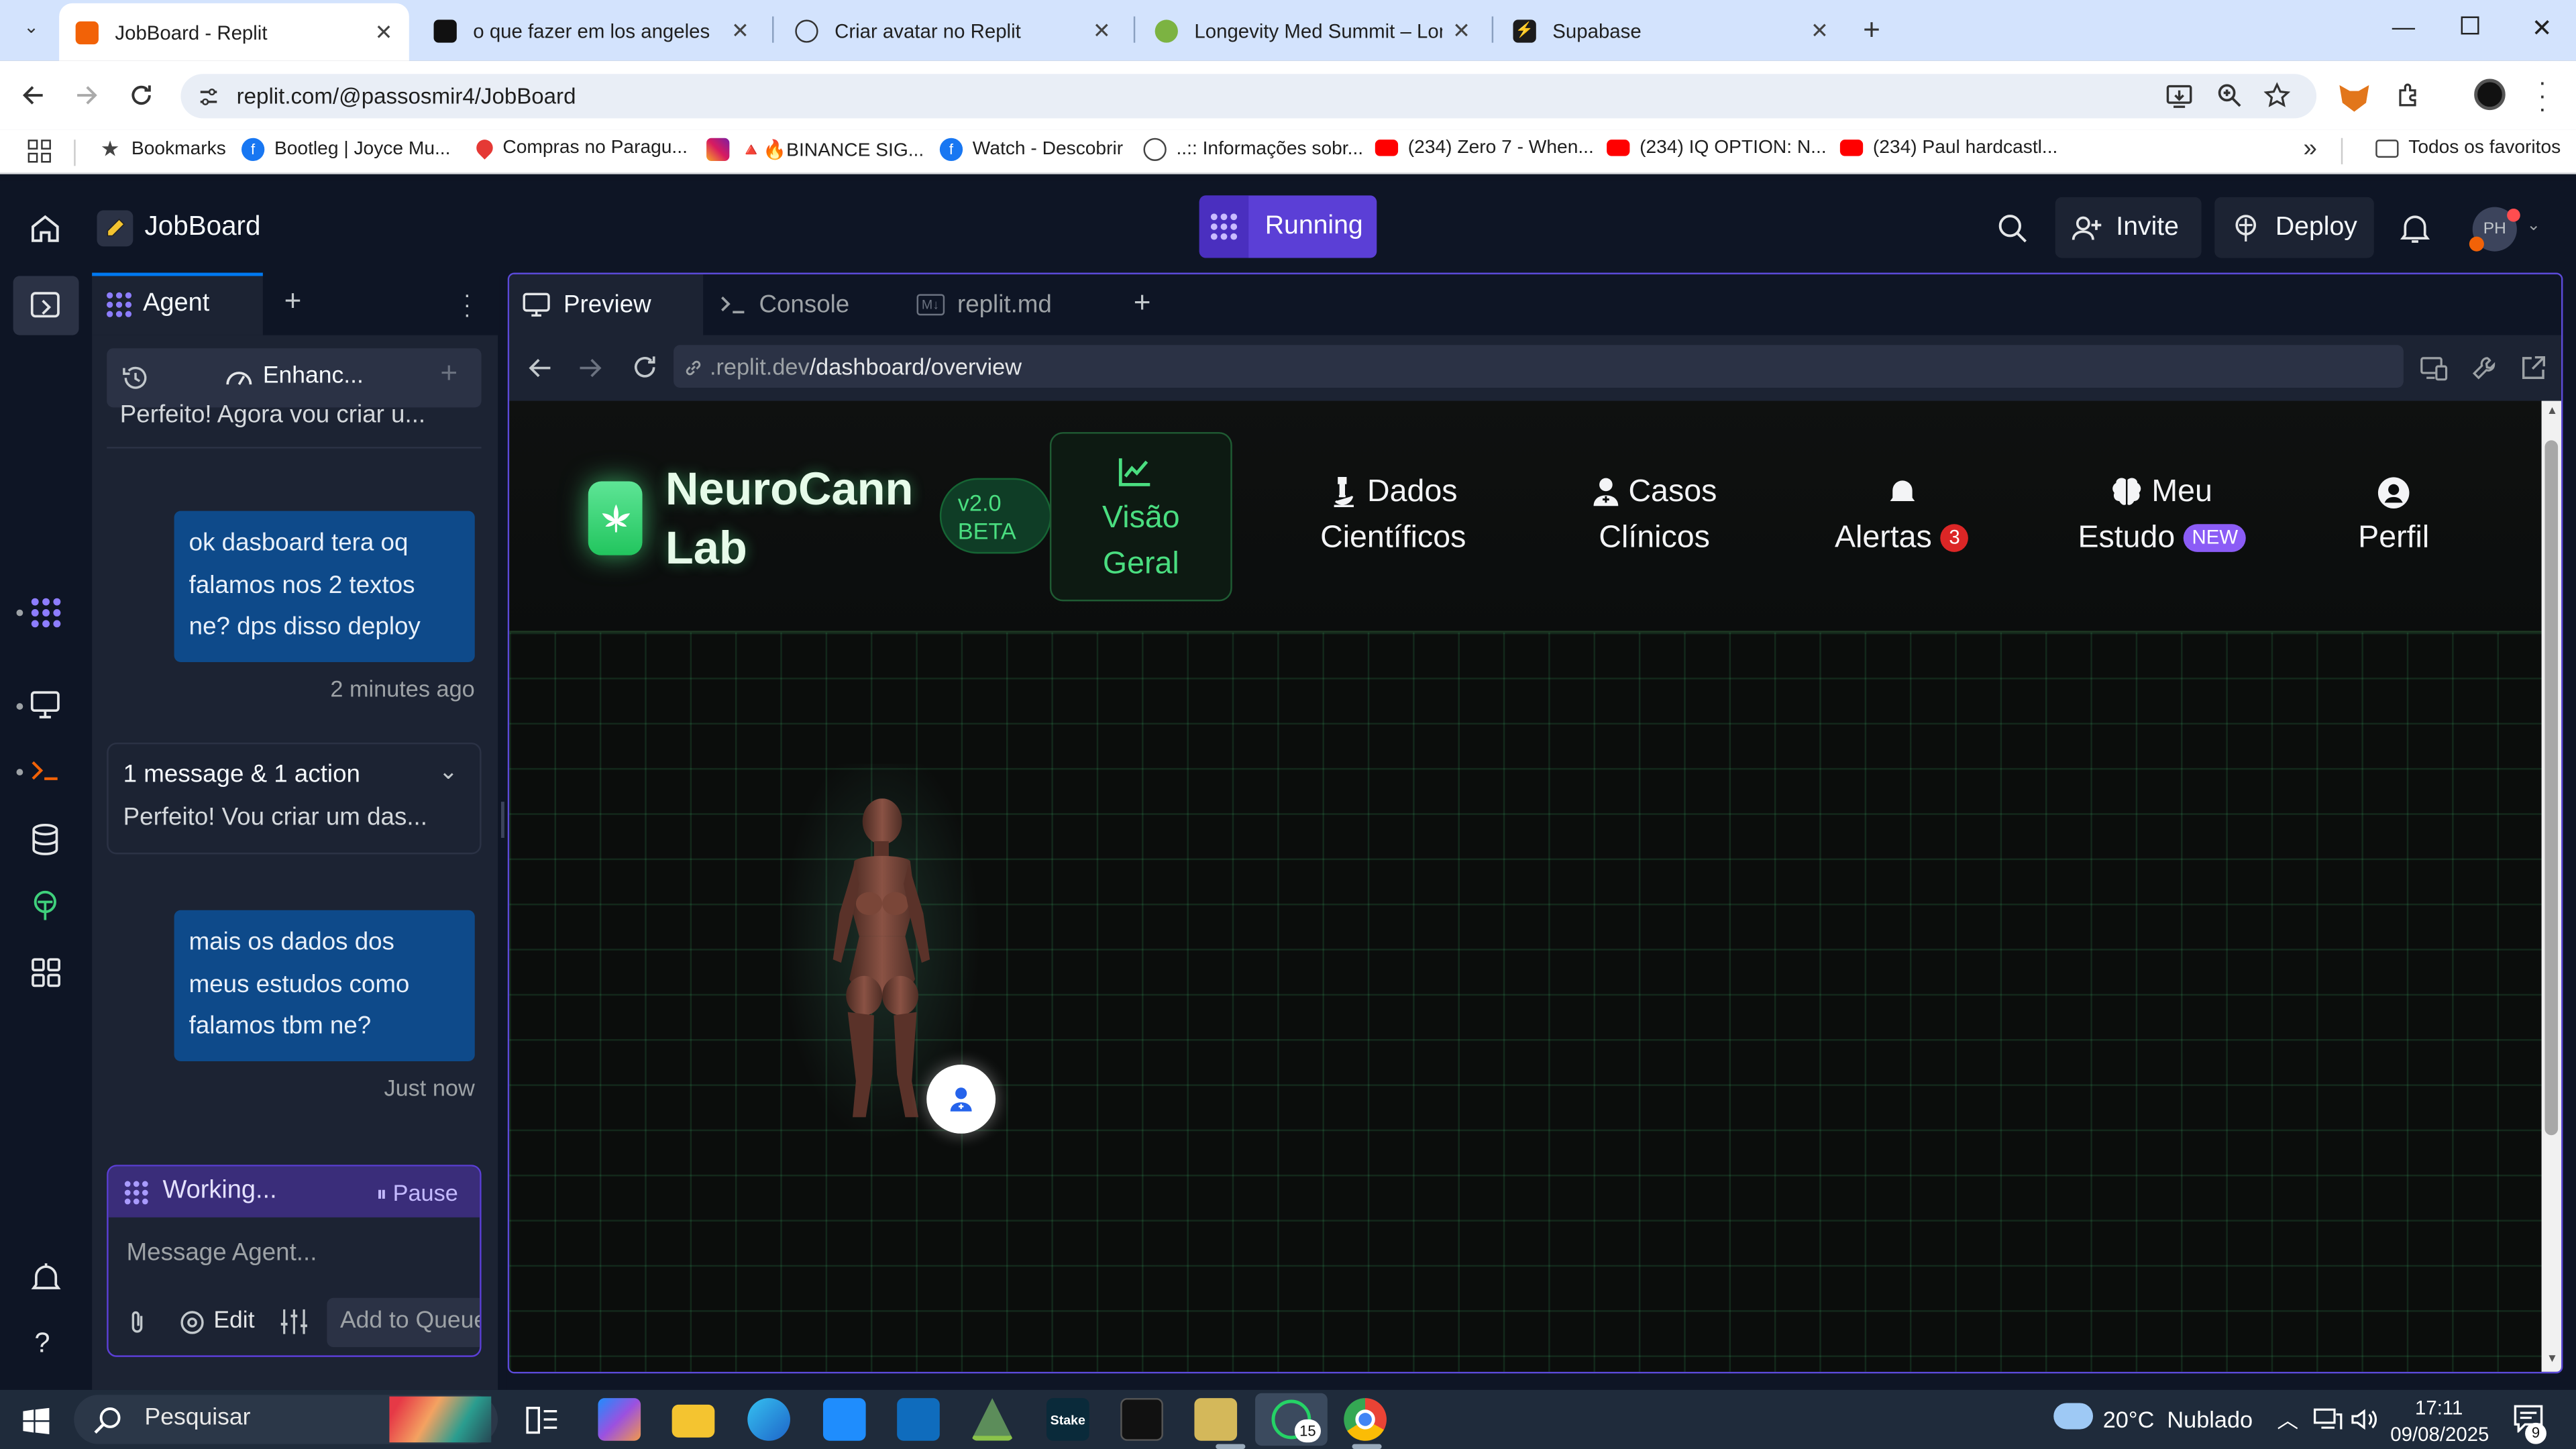 This screenshot has width=2576, height=1449. What do you see at coordinates (2162, 515) in the screenshot?
I see `nav-meu-estudo: Meu Estudo NEW` at bounding box center [2162, 515].